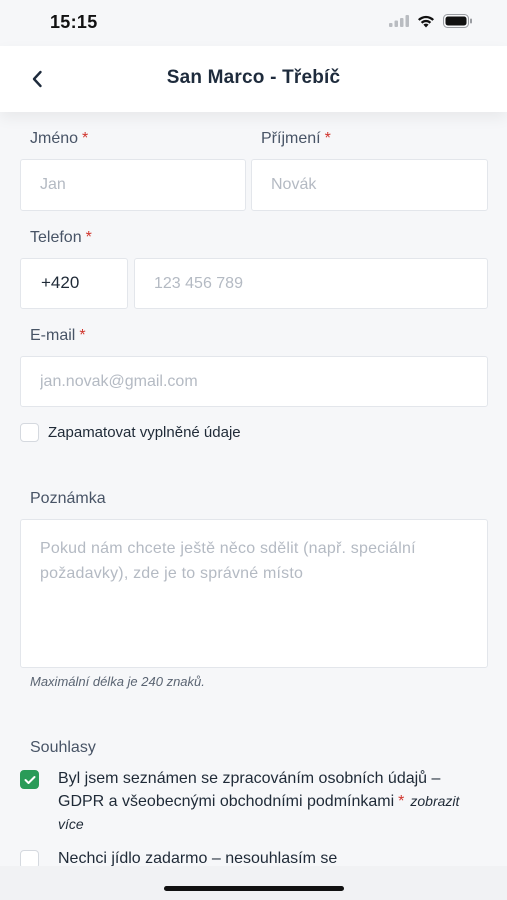 This screenshot has height=900, width=507. I want to click on phone-label-text: Telefon, so click(56, 237).